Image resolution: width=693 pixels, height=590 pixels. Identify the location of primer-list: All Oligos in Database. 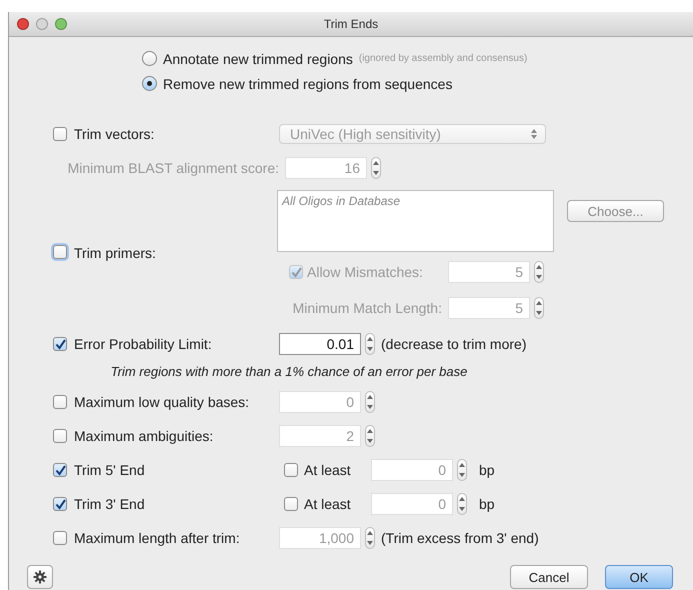
(415, 221).